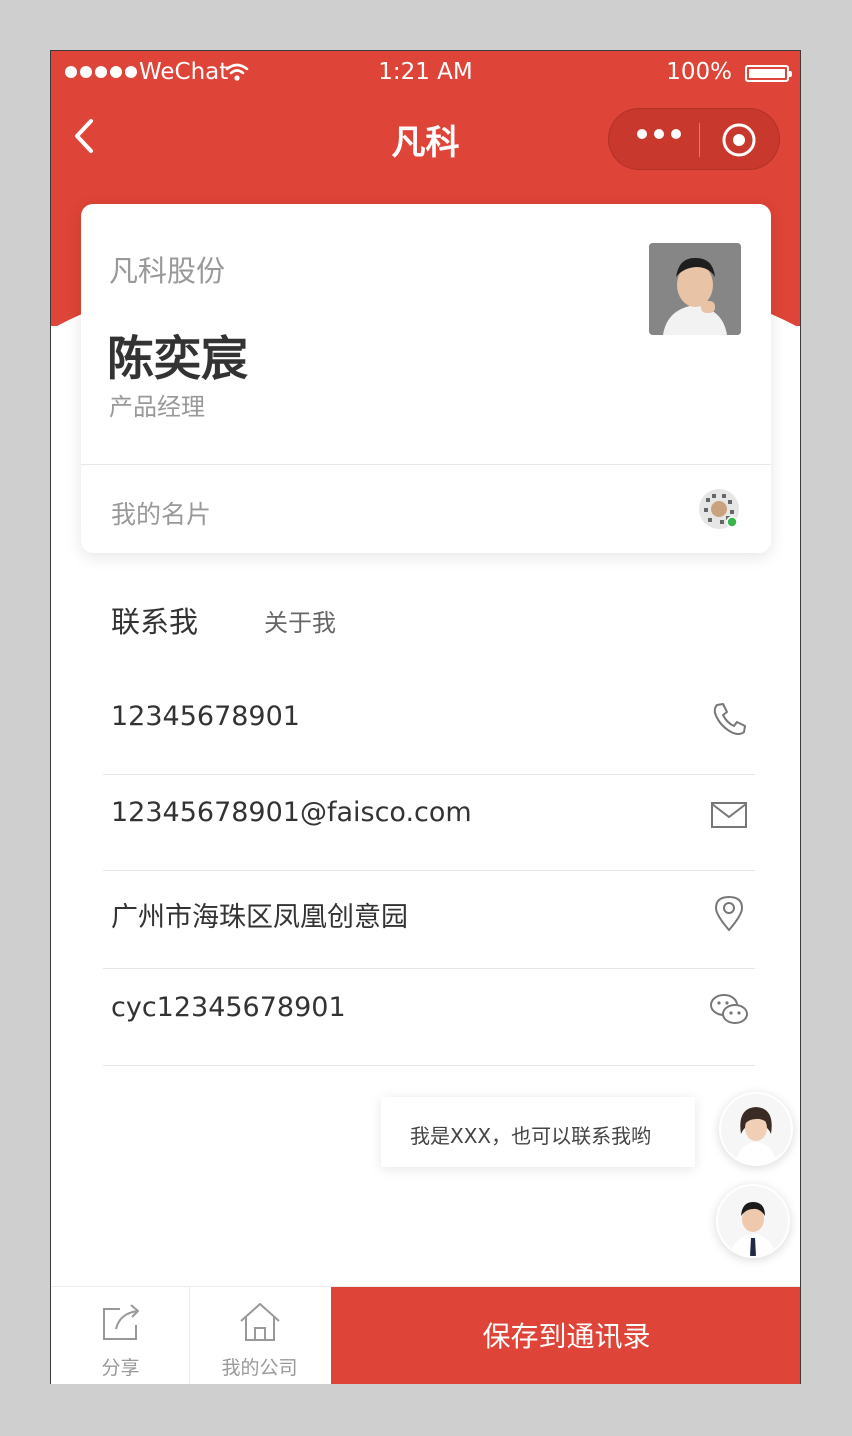 This screenshot has width=852, height=1436. I want to click on email-address: 12345678901@faisco.com, so click(291, 812).